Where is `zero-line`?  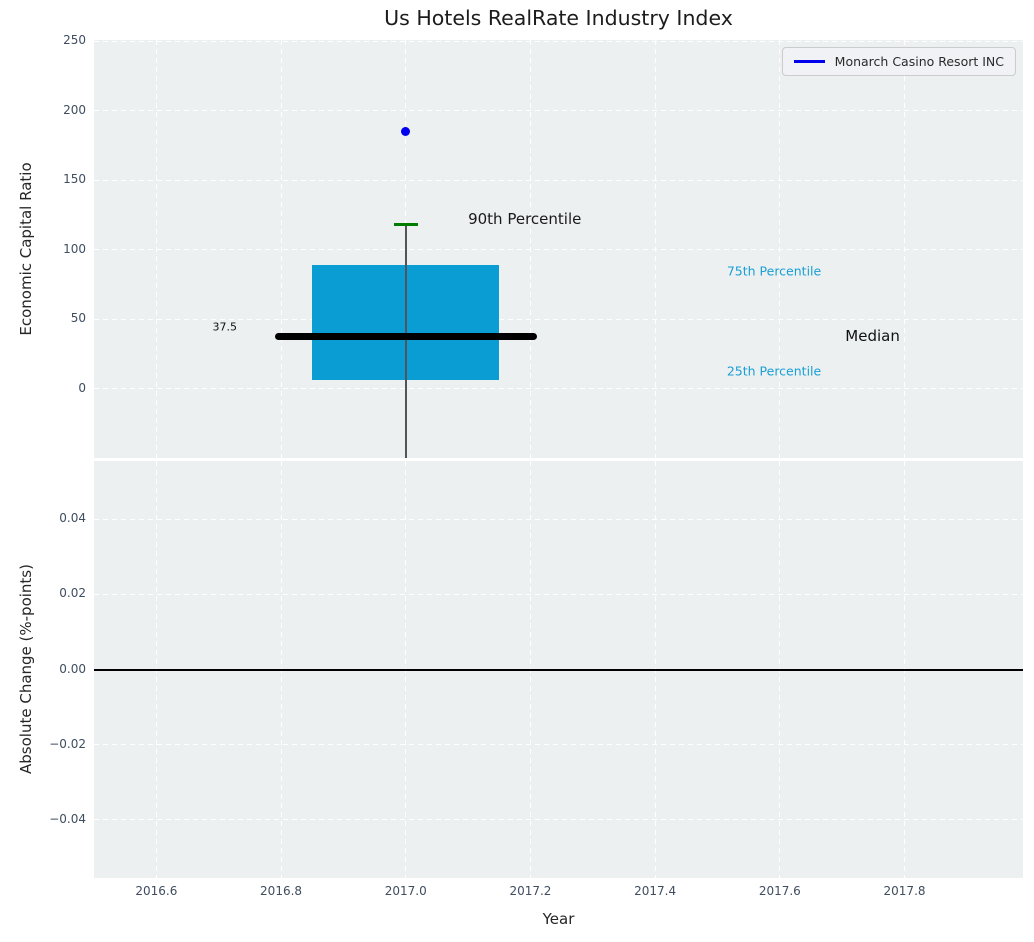 zero-line is located at coordinates (558, 669).